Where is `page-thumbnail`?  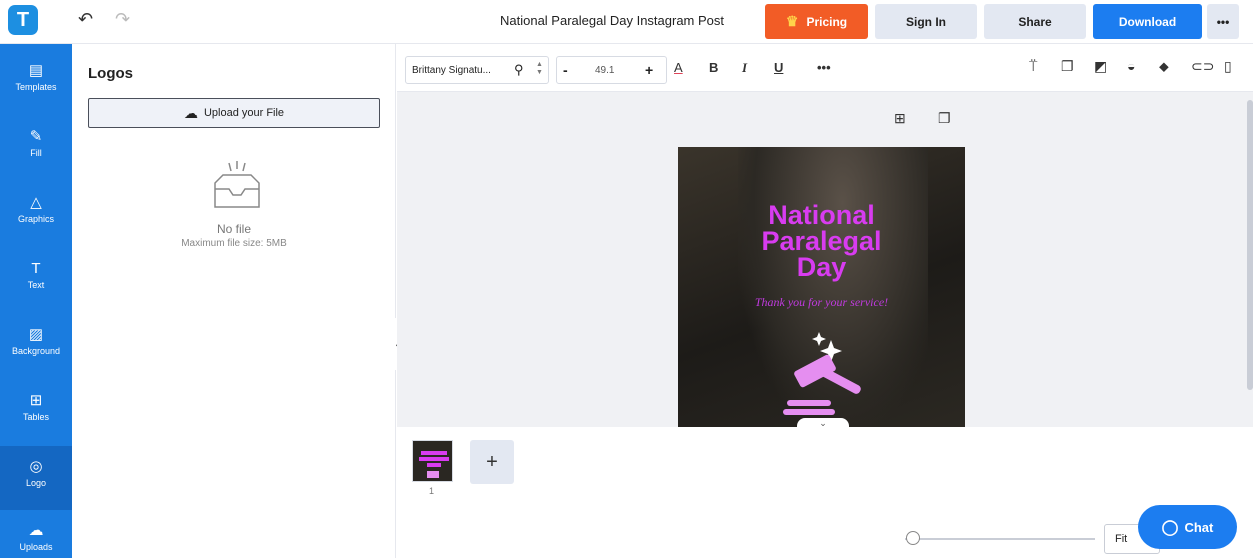
page-thumbnail is located at coordinates (432, 461).